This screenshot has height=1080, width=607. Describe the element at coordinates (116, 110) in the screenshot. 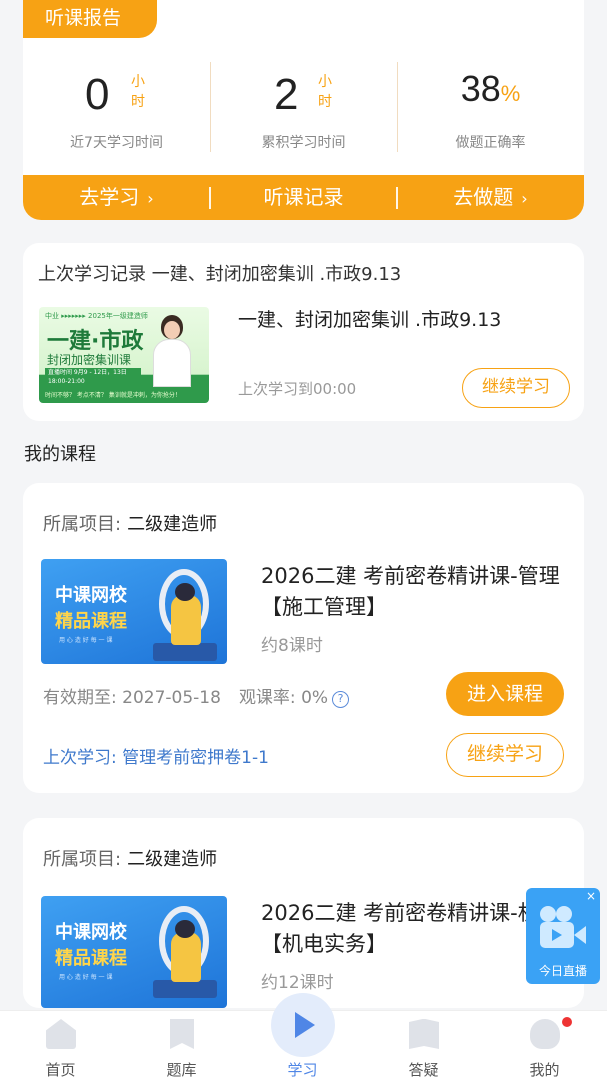

I see `stat-recent-study-time: 0 小时 近7天学习时间` at that location.